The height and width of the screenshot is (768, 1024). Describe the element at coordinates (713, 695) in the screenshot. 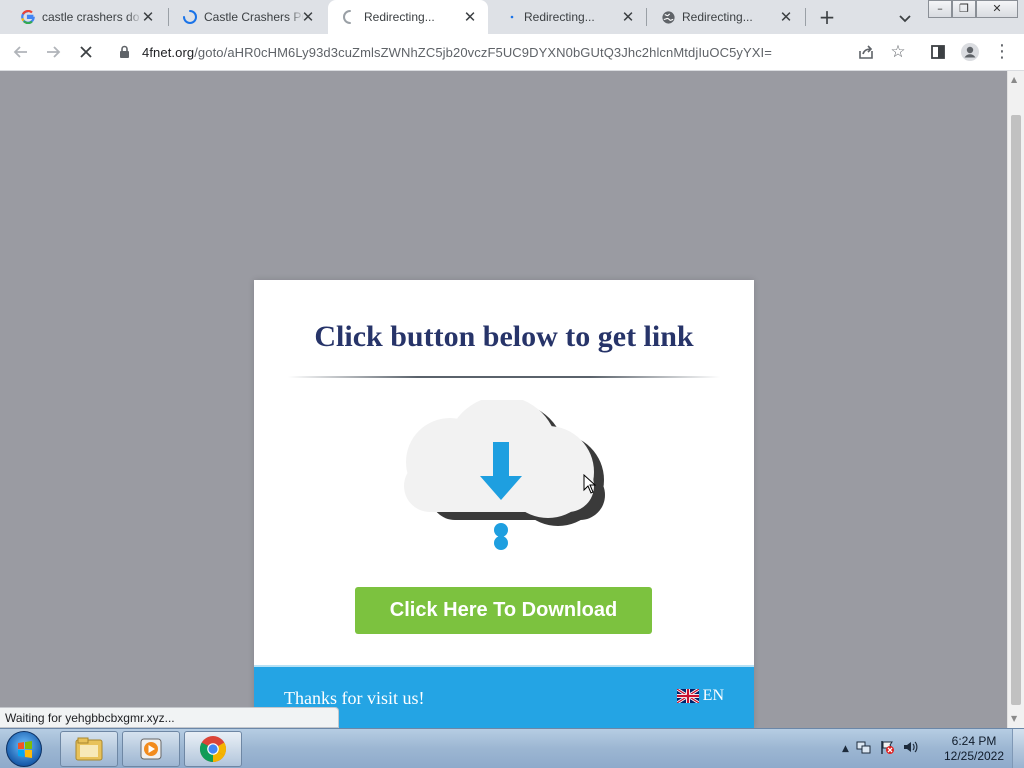

I see `language-label: EN` at that location.